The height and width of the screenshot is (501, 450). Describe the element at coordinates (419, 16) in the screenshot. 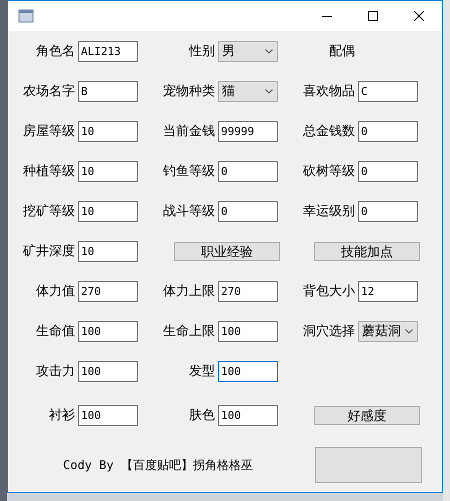

I see `close-icon` at that location.